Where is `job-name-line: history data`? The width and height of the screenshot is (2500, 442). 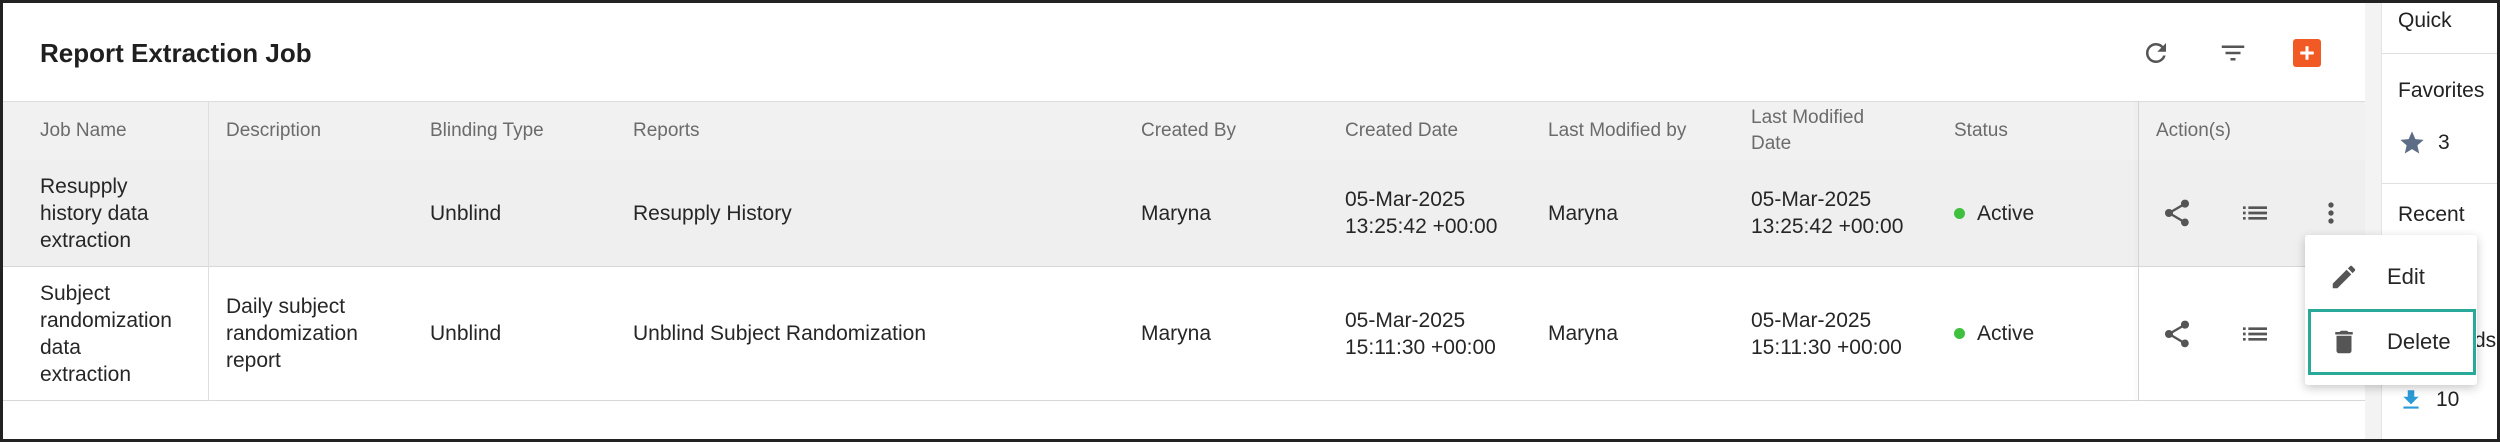
job-name-line: history data is located at coordinates (94, 213).